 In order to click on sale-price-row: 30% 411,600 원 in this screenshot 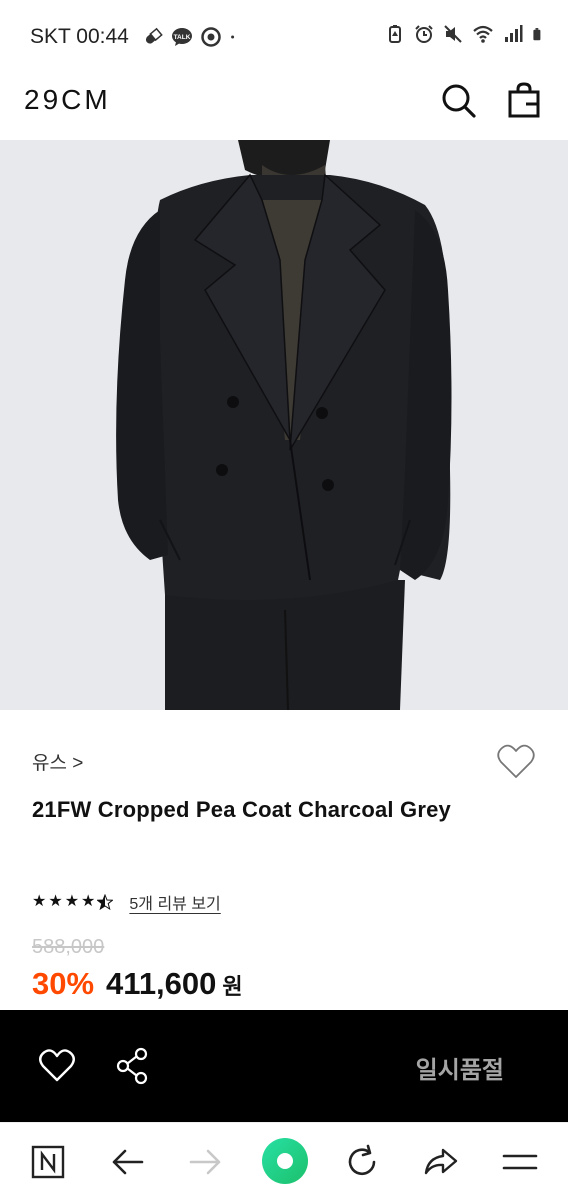, I will do `click(137, 984)`.